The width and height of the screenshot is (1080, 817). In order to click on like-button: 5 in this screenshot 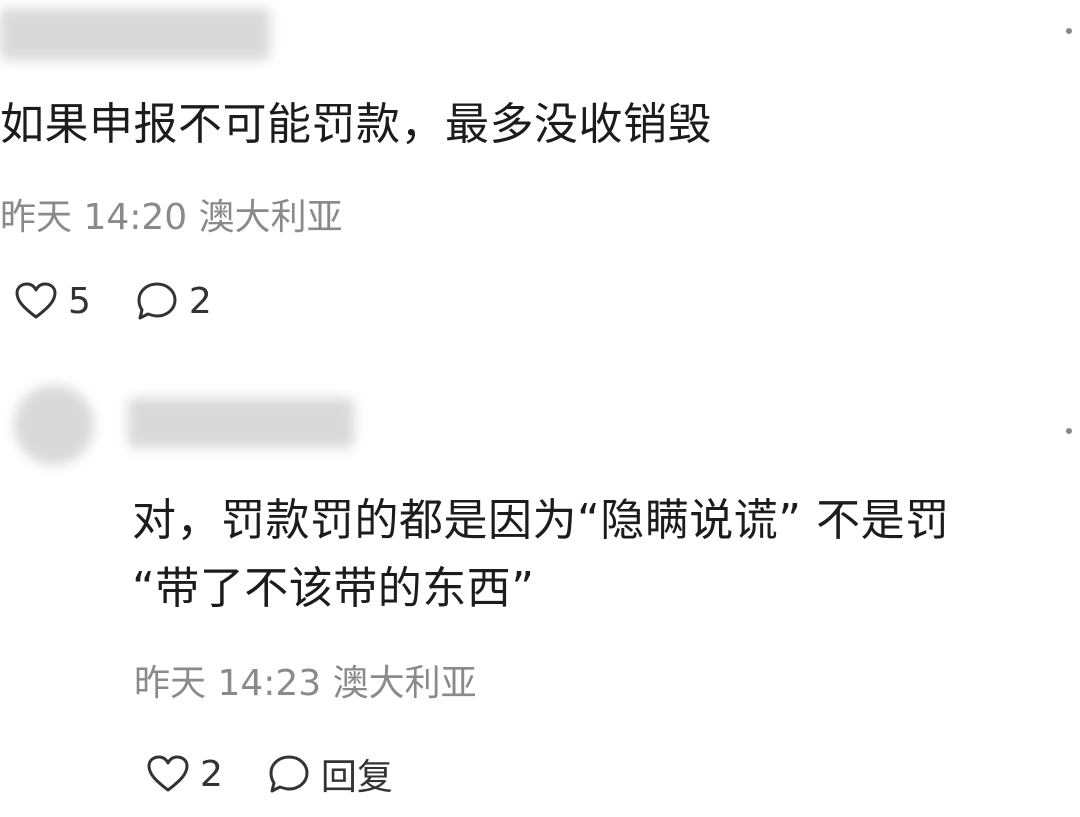, I will do `click(52, 301)`.